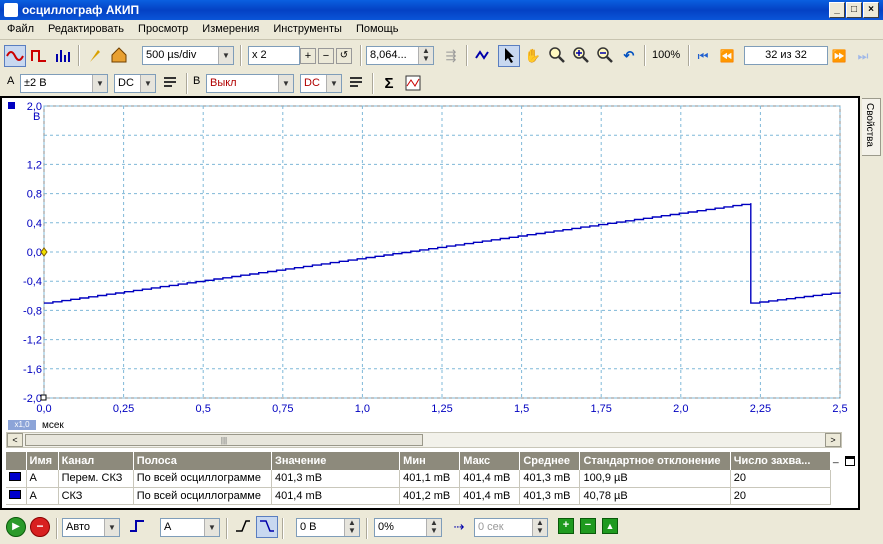 Image resolution: width=883 pixels, height=544 pixels. I want to click on auto-setup-icon, so click(95, 56).